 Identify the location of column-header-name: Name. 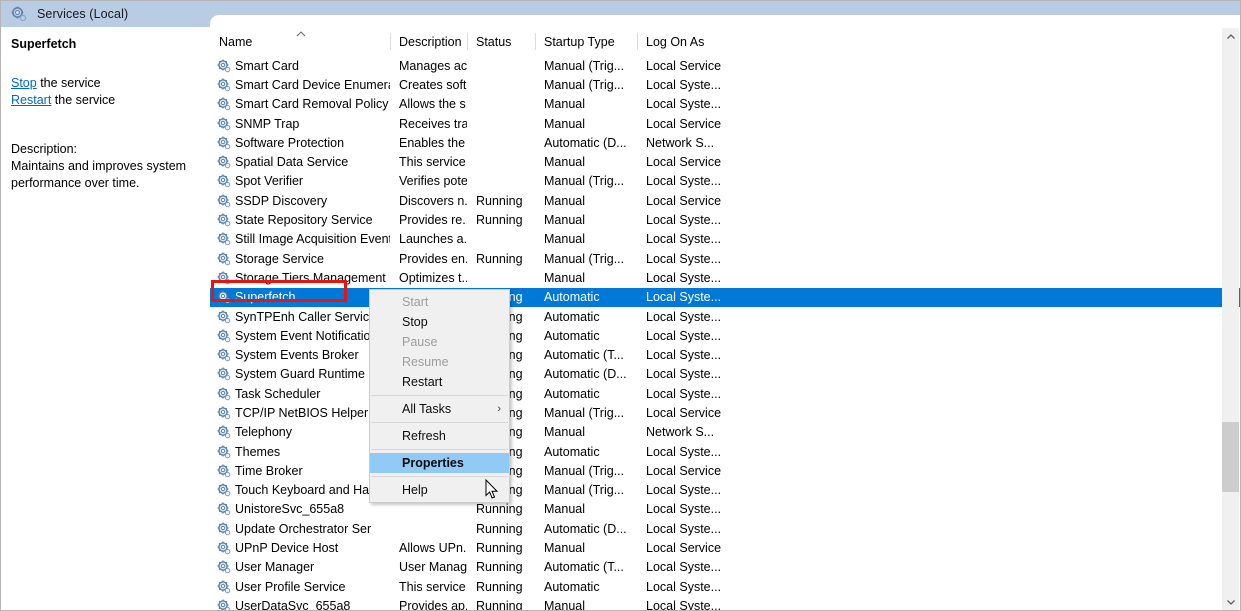
(300, 42).